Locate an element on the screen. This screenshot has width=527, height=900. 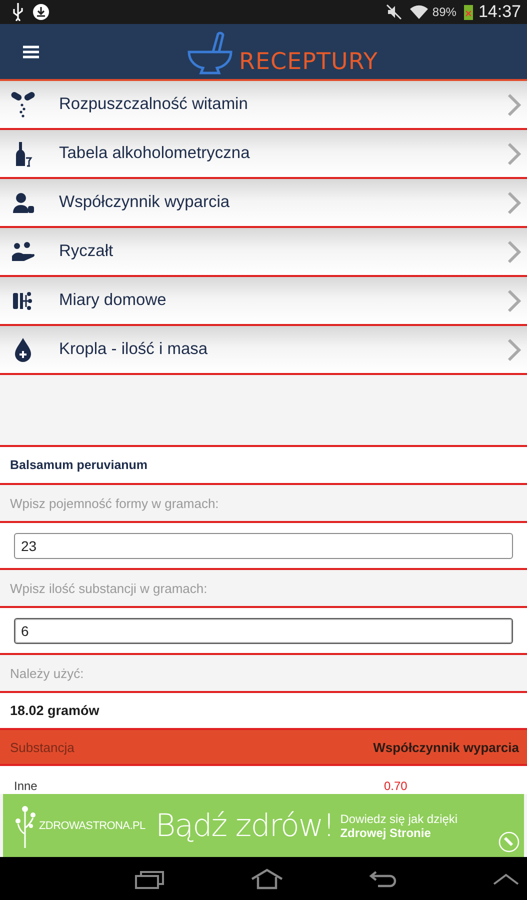
table-cell: 0.70 is located at coordinates (396, 786).